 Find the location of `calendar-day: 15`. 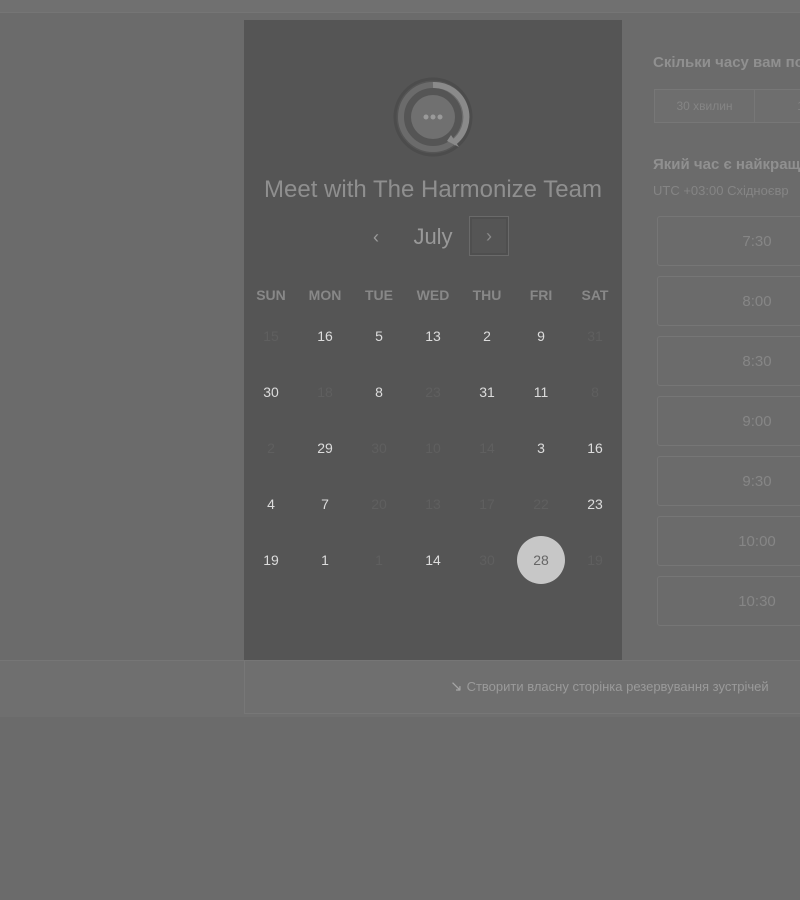

calendar-day: 15 is located at coordinates (271, 336).